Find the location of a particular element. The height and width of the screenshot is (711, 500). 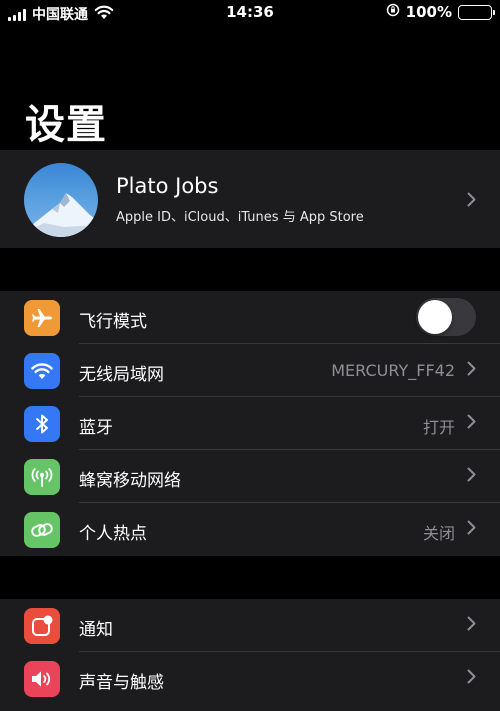

airplane-icon is located at coordinates (42, 318).